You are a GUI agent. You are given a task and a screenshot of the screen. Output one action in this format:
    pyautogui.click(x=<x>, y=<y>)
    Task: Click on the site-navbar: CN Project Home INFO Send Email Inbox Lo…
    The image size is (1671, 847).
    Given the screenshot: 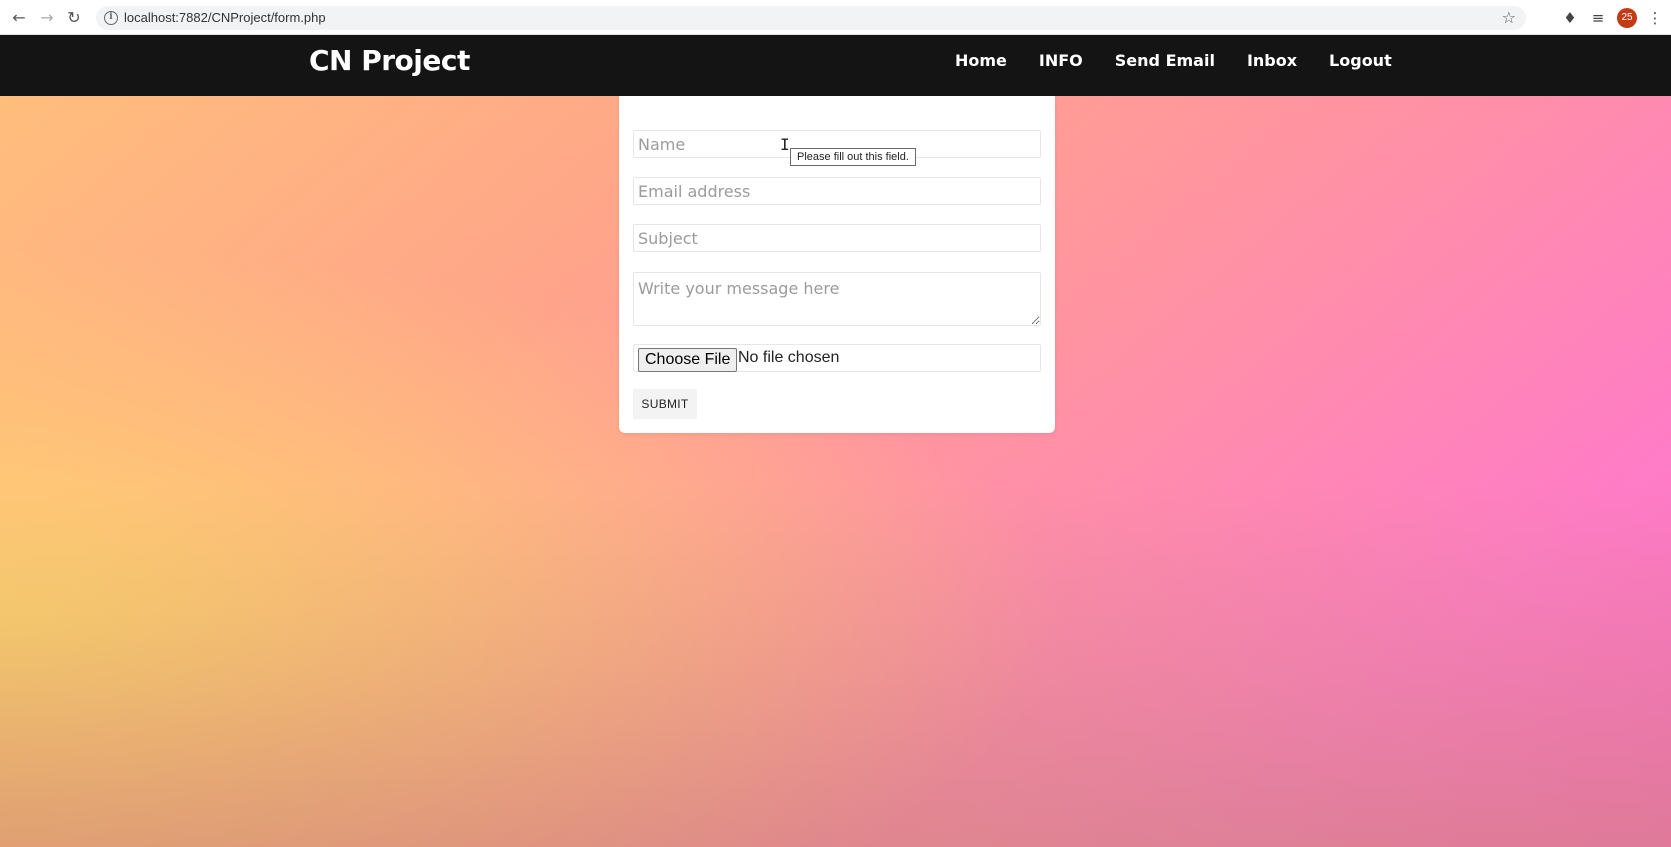 What is the action you would take?
    pyautogui.click(x=835, y=65)
    